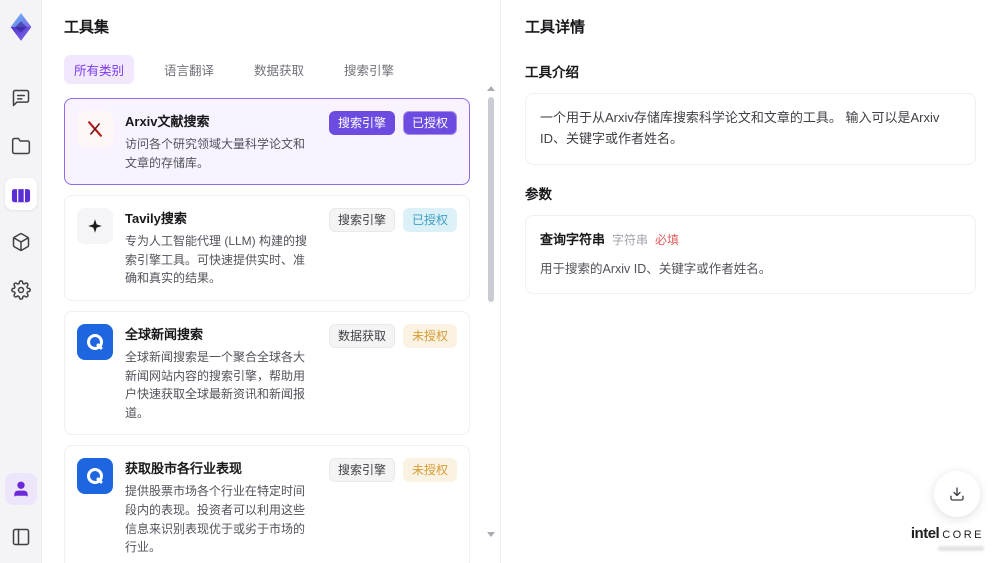 This screenshot has height=563, width=1000. I want to click on cube-icon, so click(20, 242).